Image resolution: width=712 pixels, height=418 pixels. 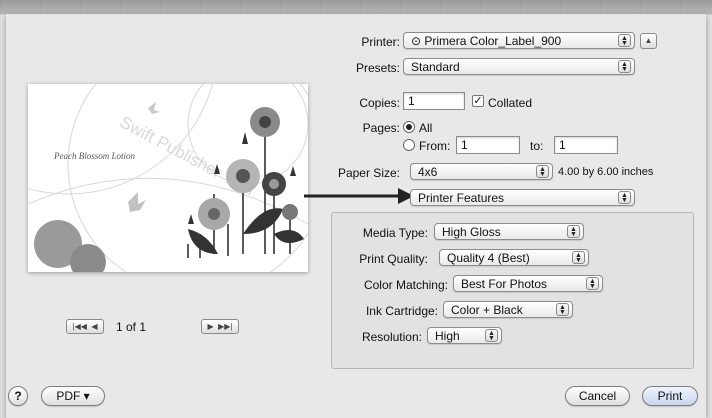 I want to click on pages-to-field: 1, so click(x=586, y=145).